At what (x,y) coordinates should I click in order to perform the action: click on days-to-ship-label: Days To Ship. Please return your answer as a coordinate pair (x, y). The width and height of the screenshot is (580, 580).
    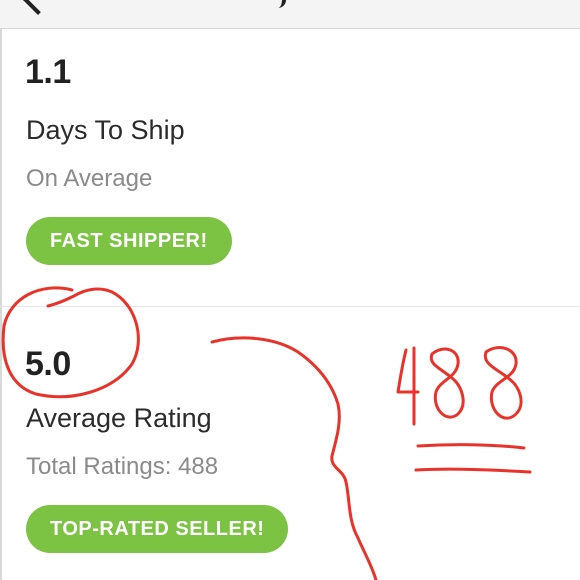
    Looking at the image, I should click on (105, 130).